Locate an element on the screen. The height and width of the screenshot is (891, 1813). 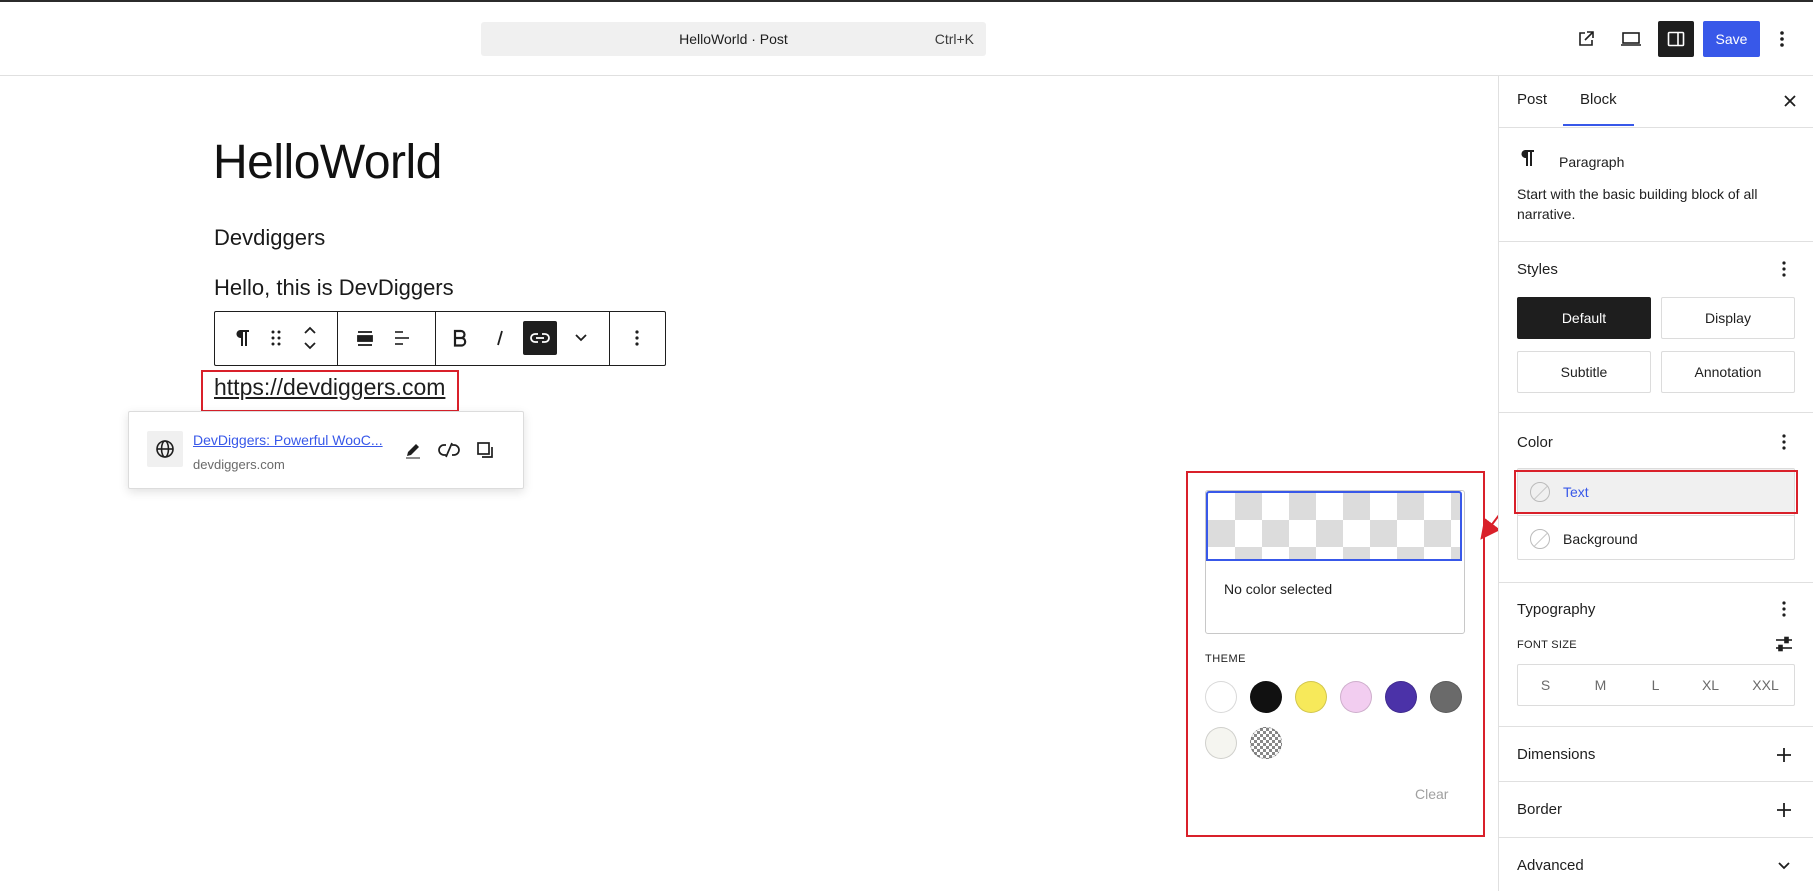
highlight-box-text is located at coordinates (1656, 492).